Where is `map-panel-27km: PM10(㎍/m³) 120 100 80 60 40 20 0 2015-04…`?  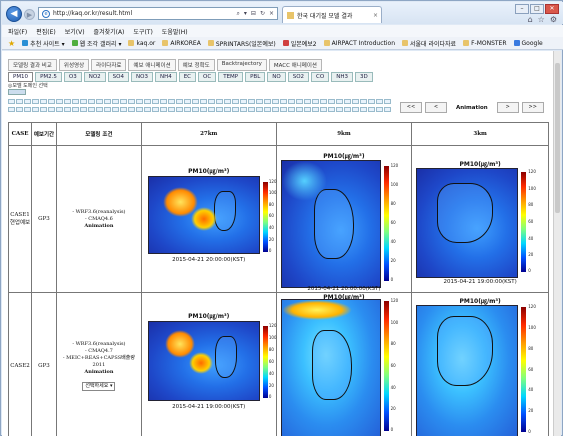
map-panel-27km: PM10(㎍/m³) 120 100 80 60 40 20 0 2015-04… is located at coordinates (209, 364).